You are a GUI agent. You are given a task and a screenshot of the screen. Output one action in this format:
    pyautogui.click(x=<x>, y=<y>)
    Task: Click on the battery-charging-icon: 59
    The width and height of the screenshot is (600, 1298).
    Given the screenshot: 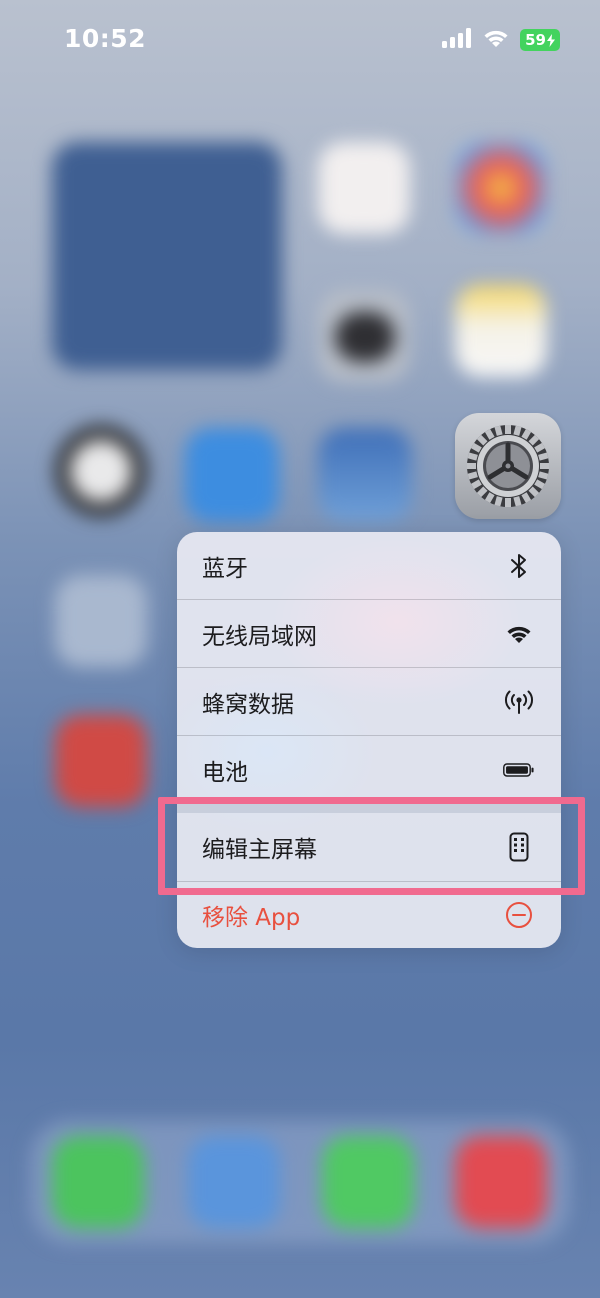 What is the action you would take?
    pyautogui.click(x=540, y=40)
    